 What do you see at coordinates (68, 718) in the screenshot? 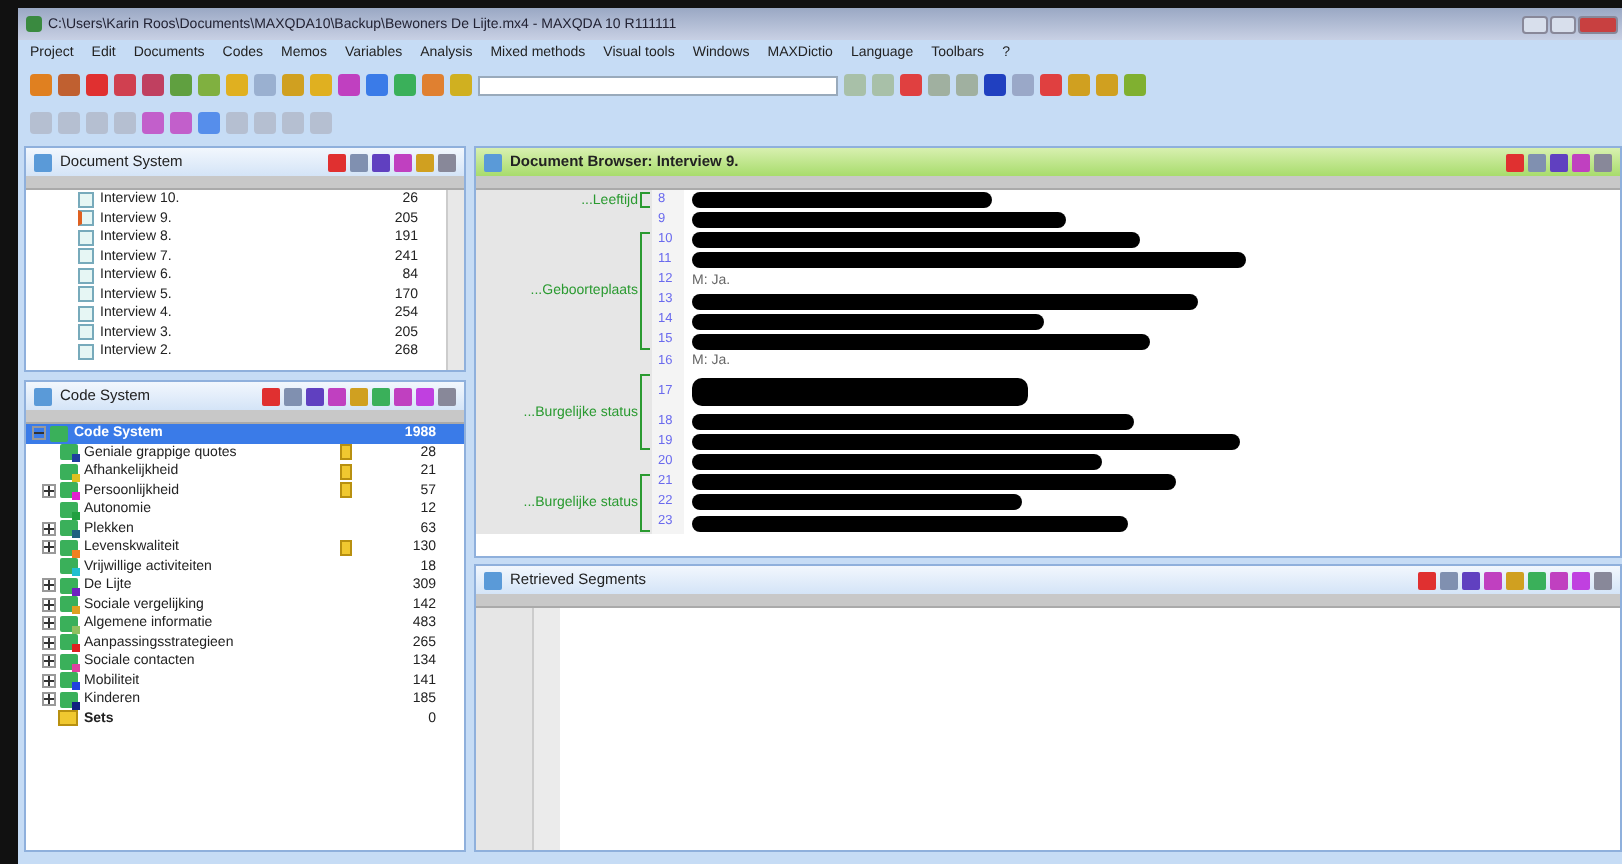
I see `folder-icon` at bounding box center [68, 718].